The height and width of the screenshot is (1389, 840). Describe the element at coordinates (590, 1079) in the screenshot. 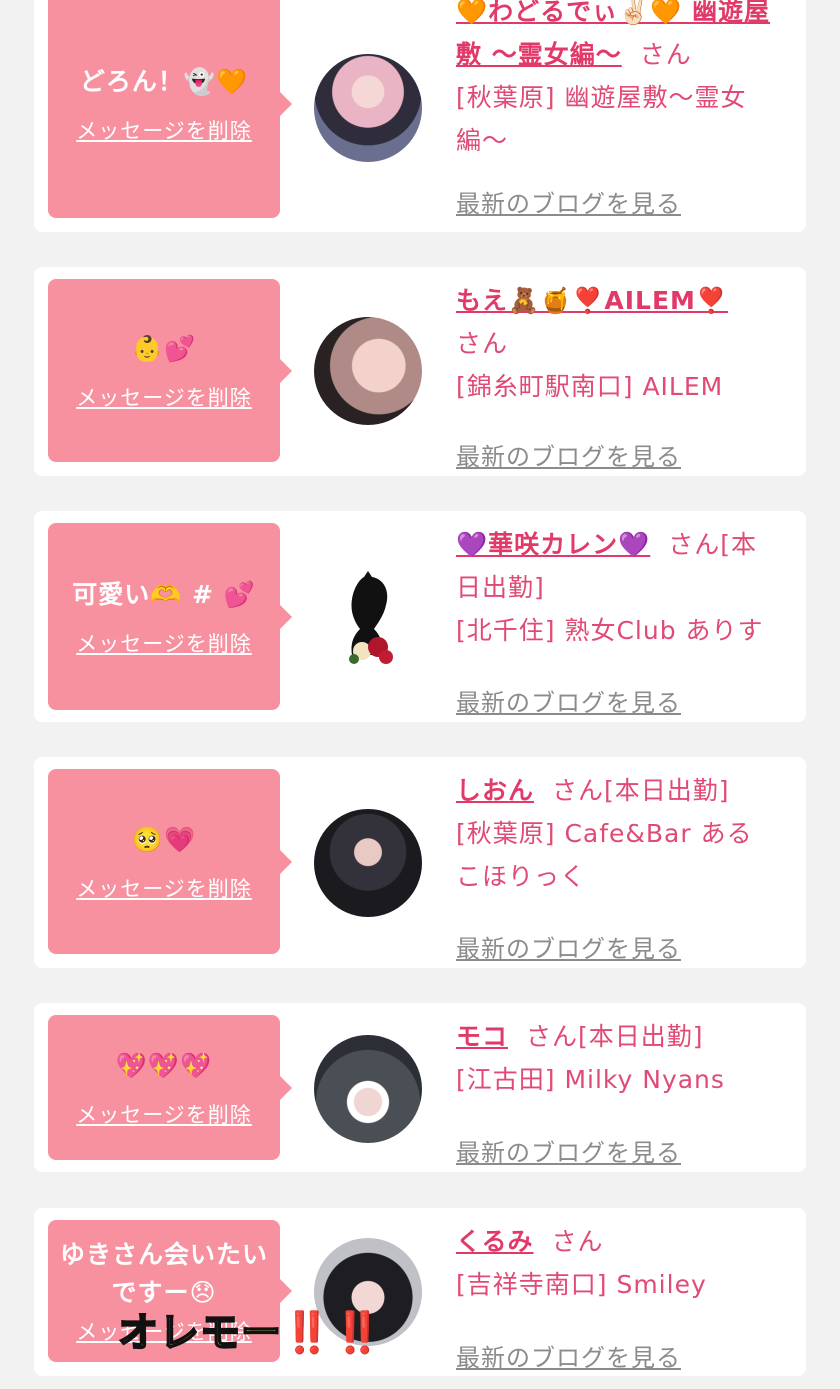

I see `shop-line: [江古田] Milky Nyans` at that location.